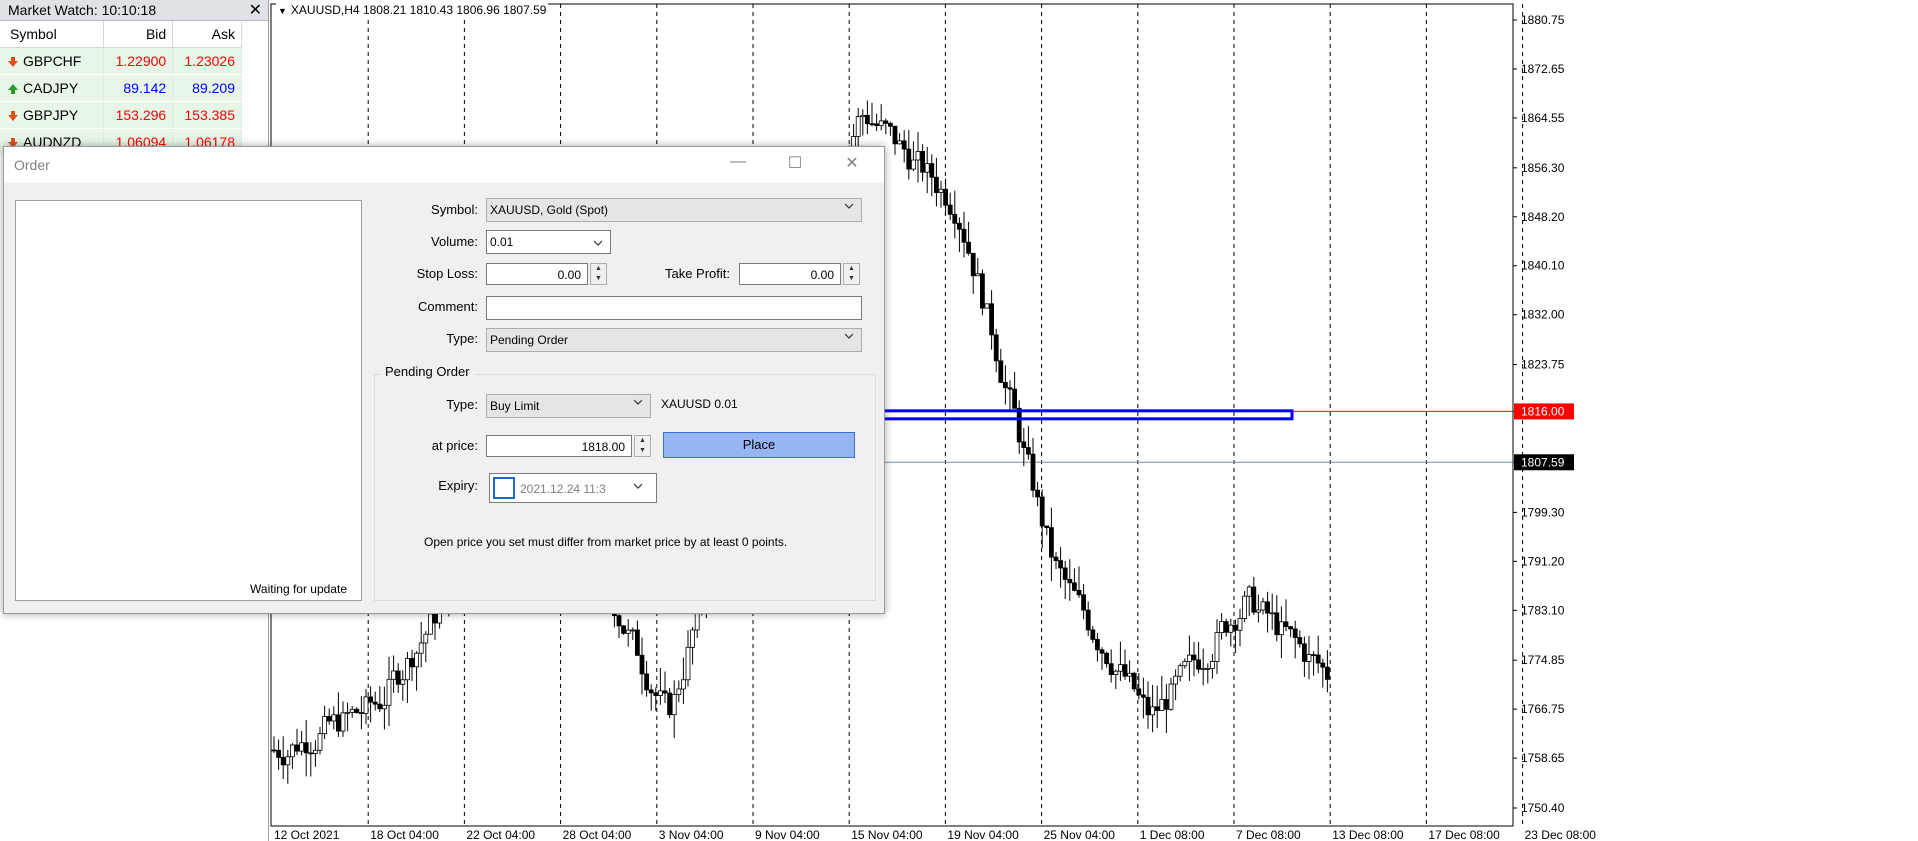  I want to click on arrow-down-icon, so click(13, 116).